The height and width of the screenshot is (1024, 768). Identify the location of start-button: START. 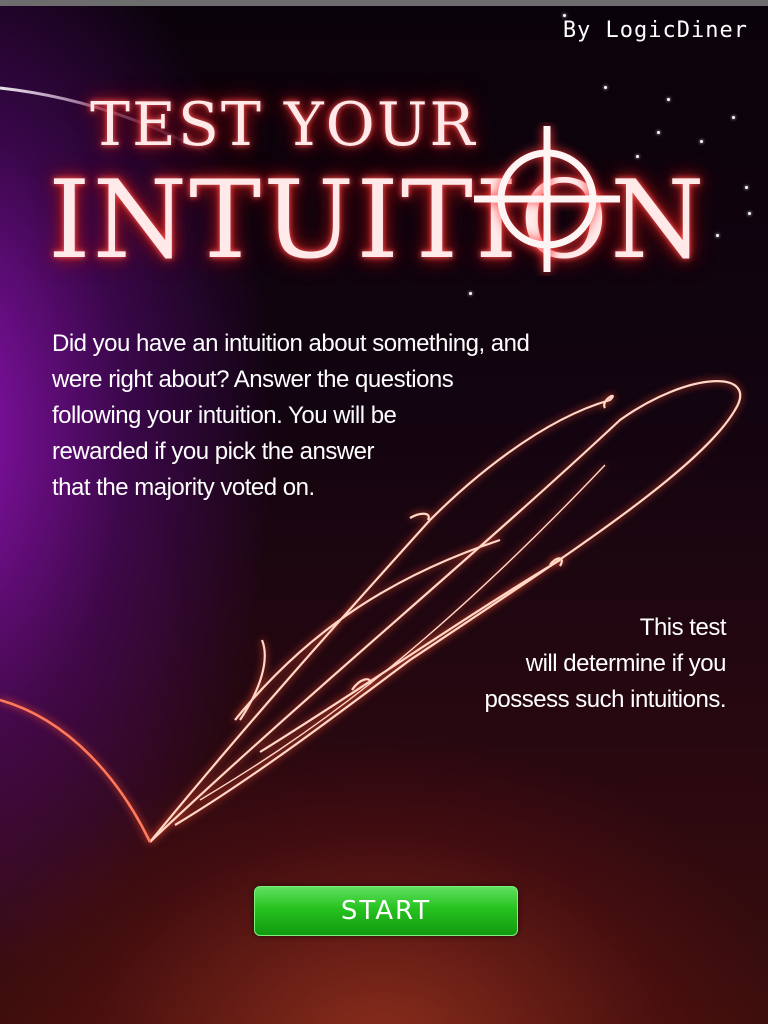
(386, 911).